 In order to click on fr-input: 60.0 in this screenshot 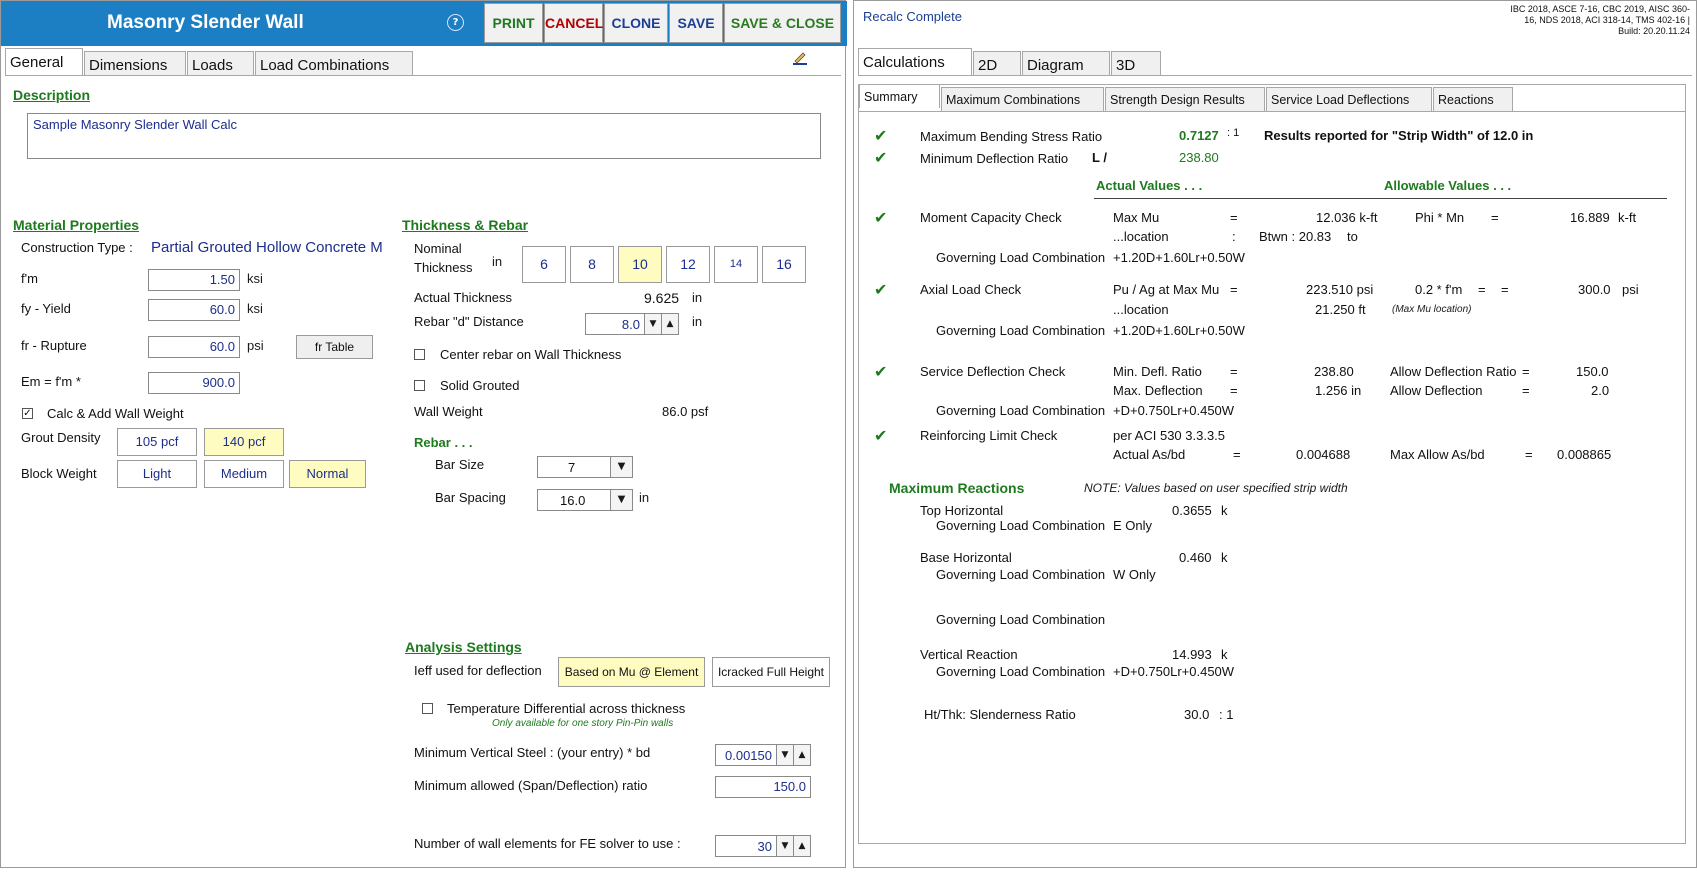, I will do `click(194, 347)`.